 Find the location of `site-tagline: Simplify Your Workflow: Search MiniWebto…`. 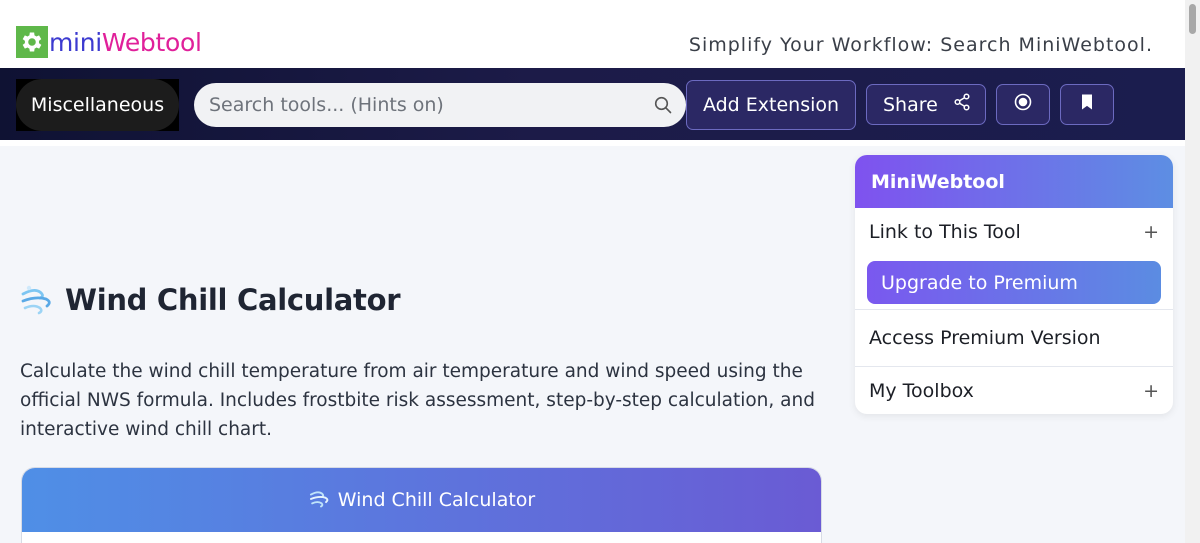

site-tagline: Simplify Your Workflow: Search MiniWebto… is located at coordinates (920, 45).